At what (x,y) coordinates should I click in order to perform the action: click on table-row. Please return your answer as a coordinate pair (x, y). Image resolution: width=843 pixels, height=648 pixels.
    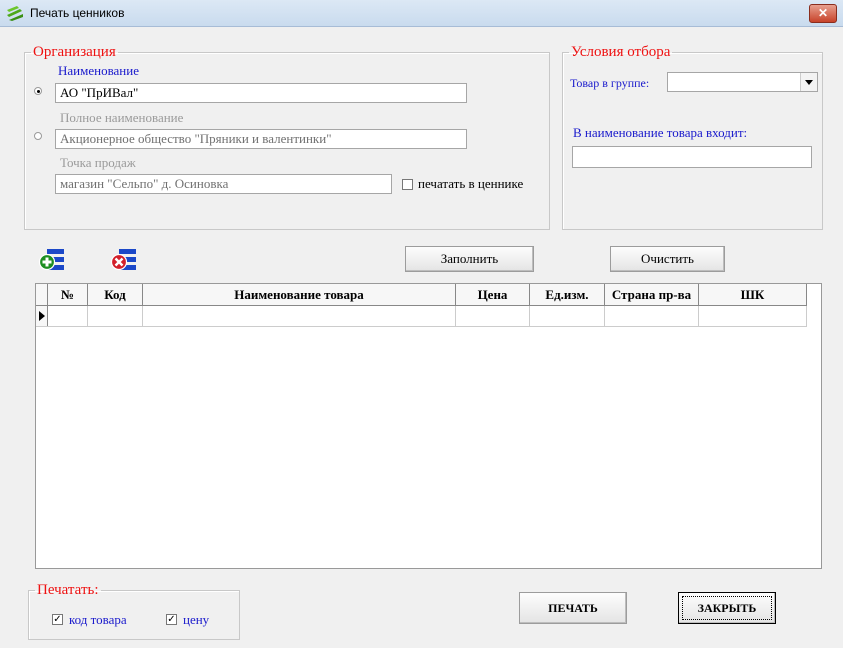
    Looking at the image, I should click on (421, 316).